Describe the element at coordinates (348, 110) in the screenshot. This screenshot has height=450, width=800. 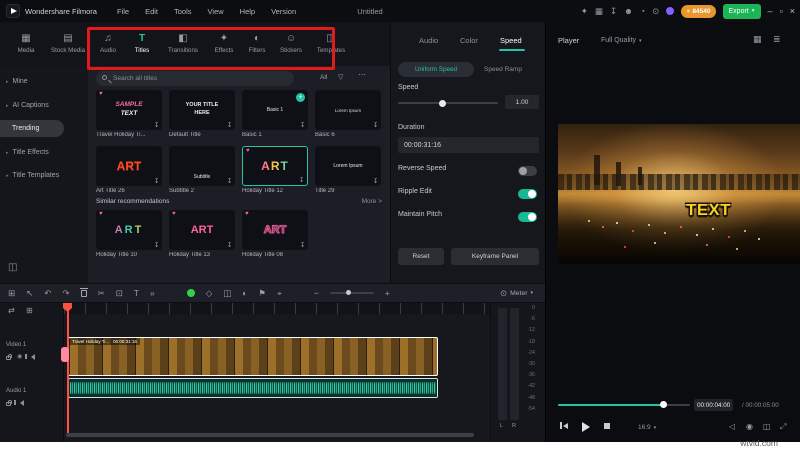
I see `title-thumb-basic-6: Lorem Ipsum ↧` at that location.